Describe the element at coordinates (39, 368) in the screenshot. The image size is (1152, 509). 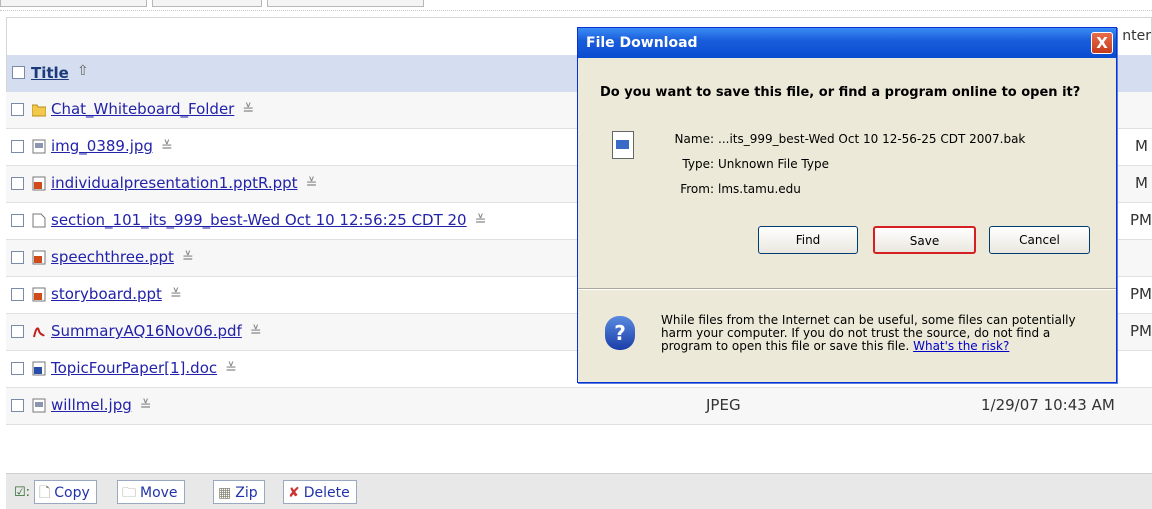
I see `word-icon` at that location.